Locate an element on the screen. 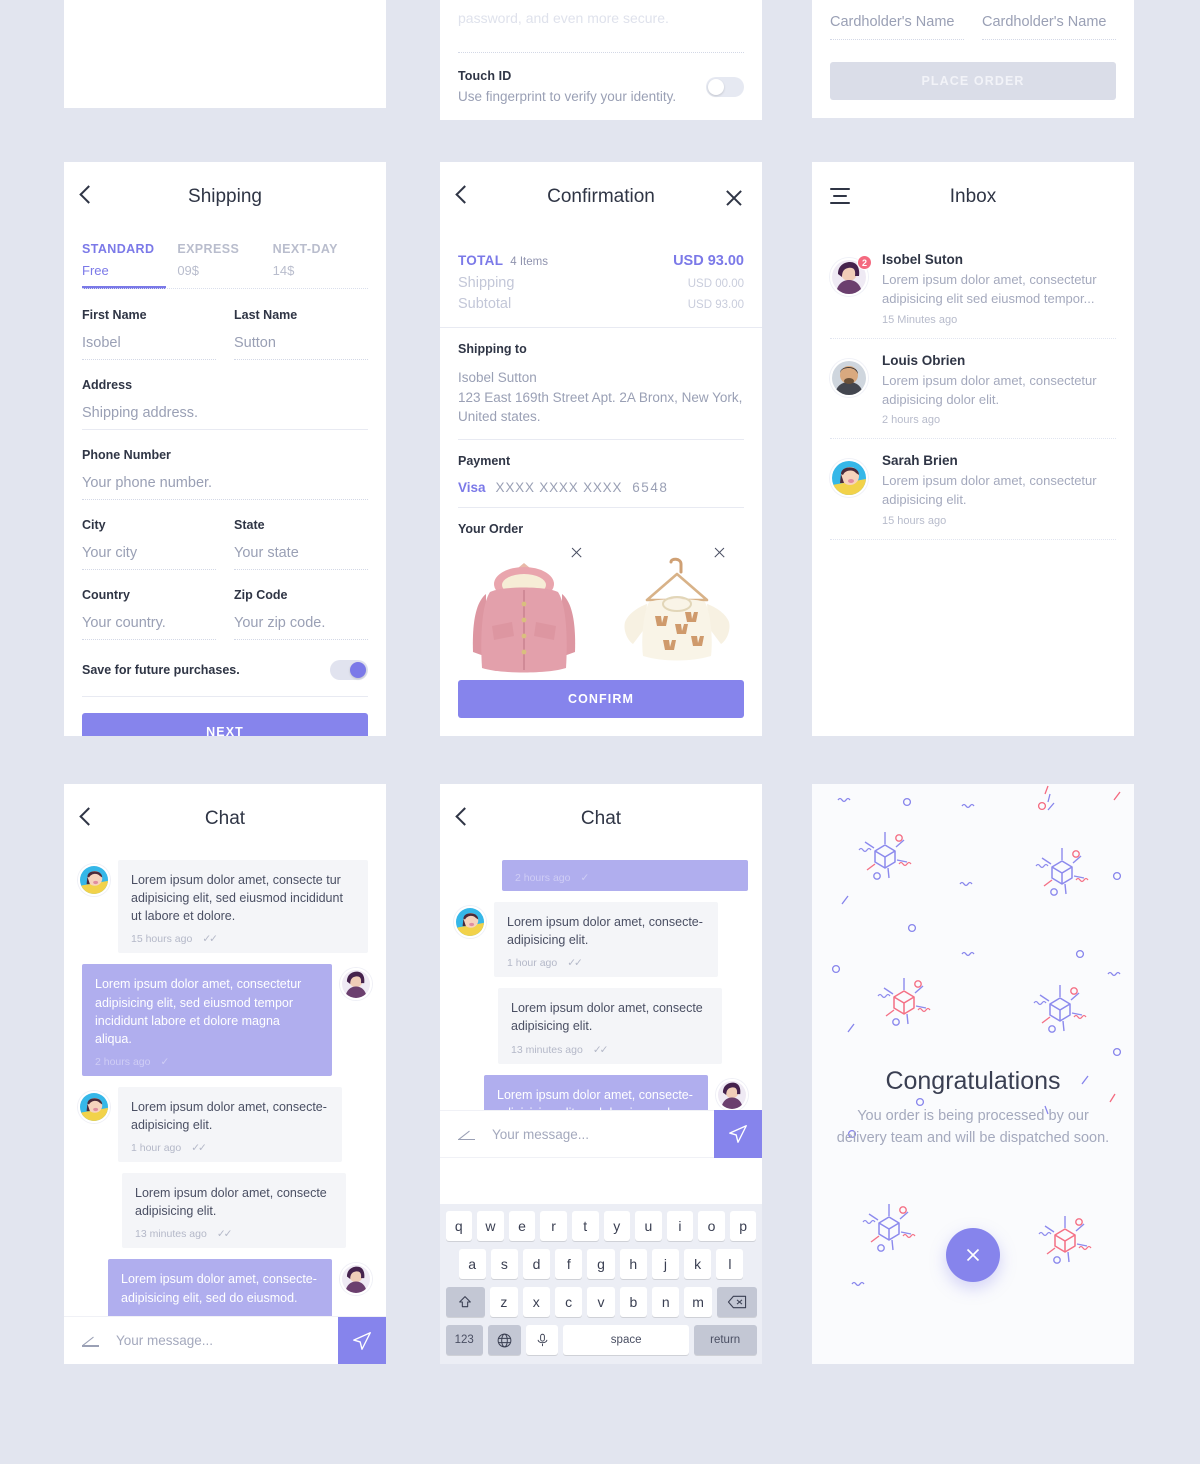  confirm-button: CONFIRM is located at coordinates (601, 699).